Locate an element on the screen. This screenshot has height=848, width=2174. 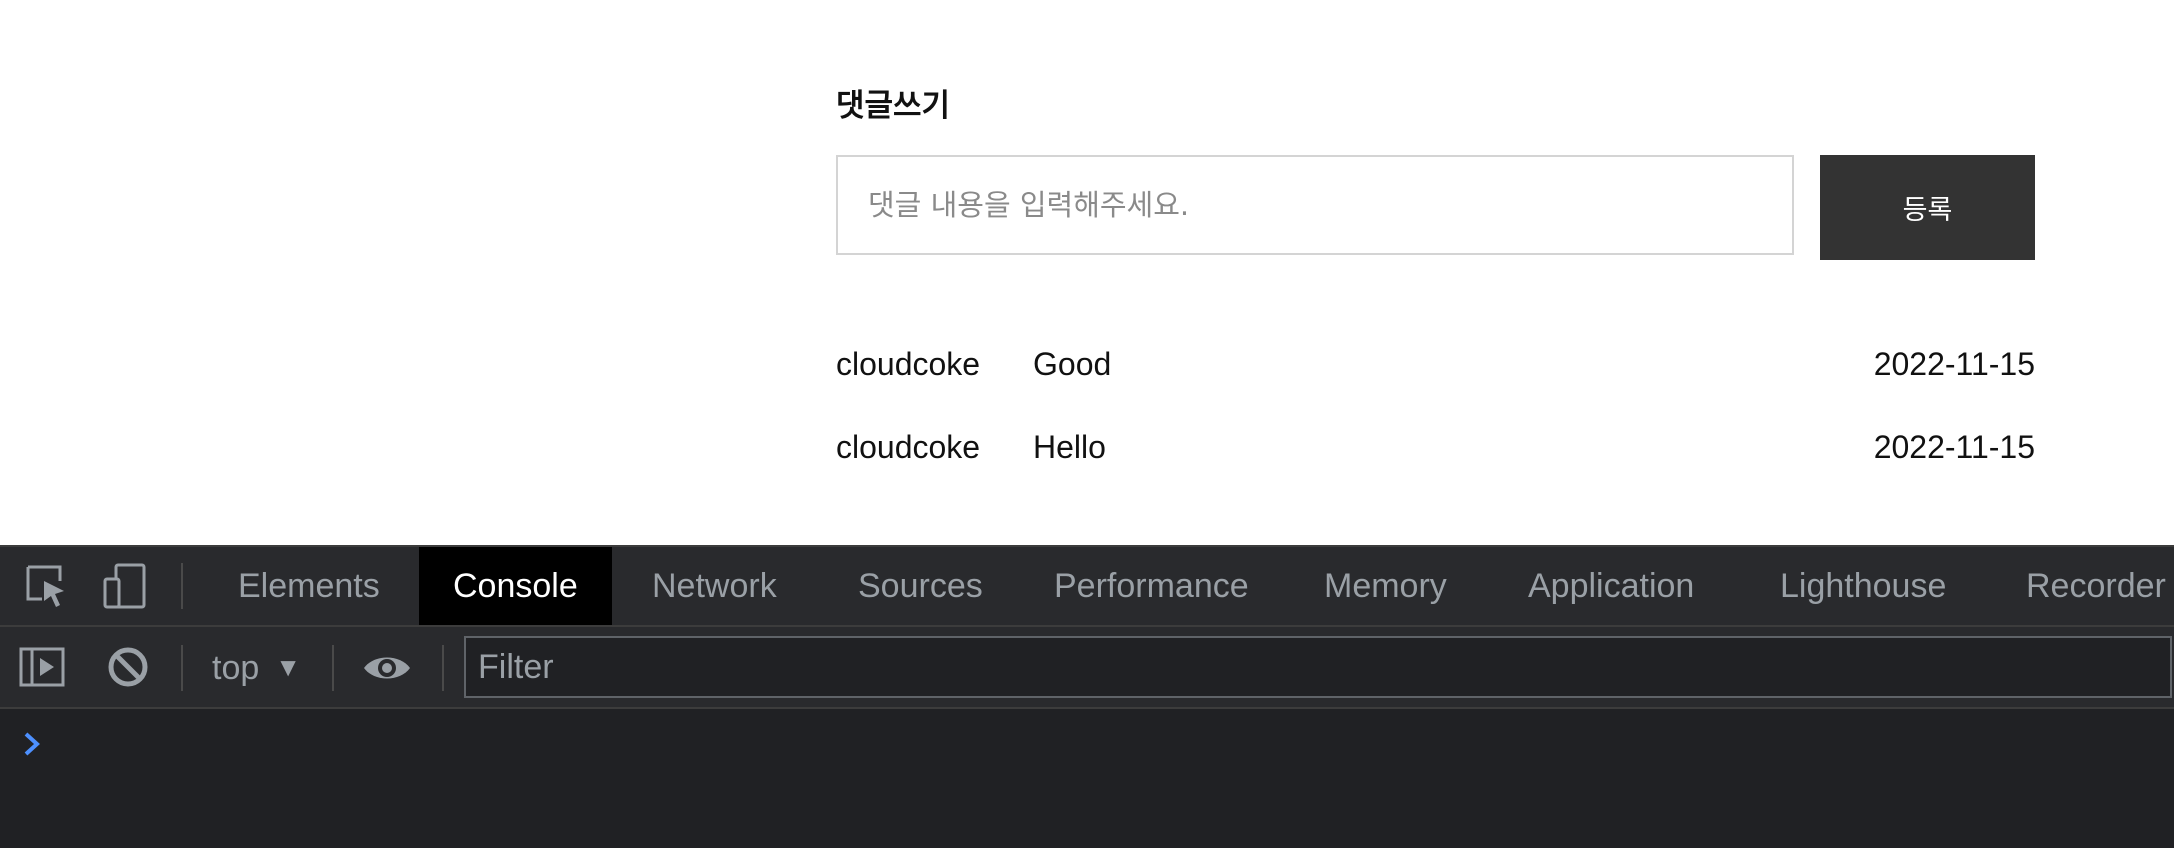
context-selector: top ▼ is located at coordinates (256, 667).